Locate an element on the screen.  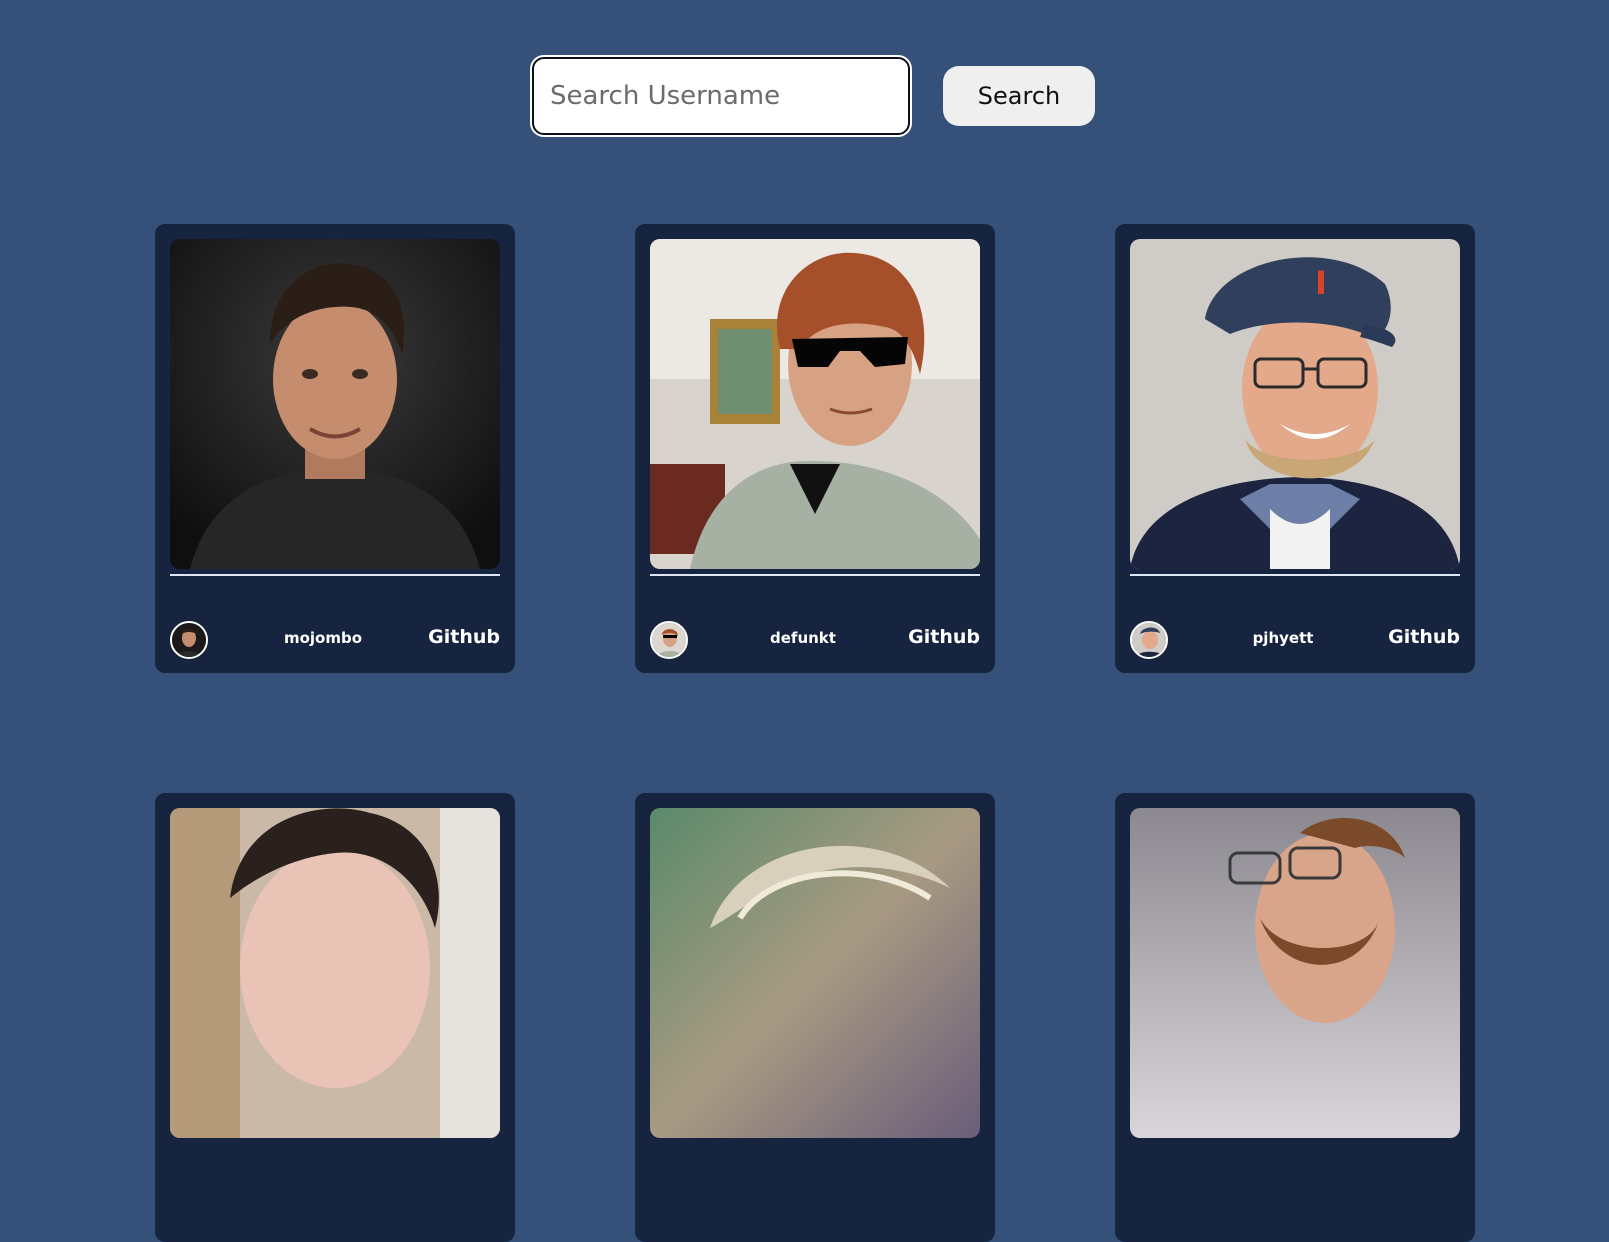
card-footer: mojombo Github is located at coordinates (335, 640).